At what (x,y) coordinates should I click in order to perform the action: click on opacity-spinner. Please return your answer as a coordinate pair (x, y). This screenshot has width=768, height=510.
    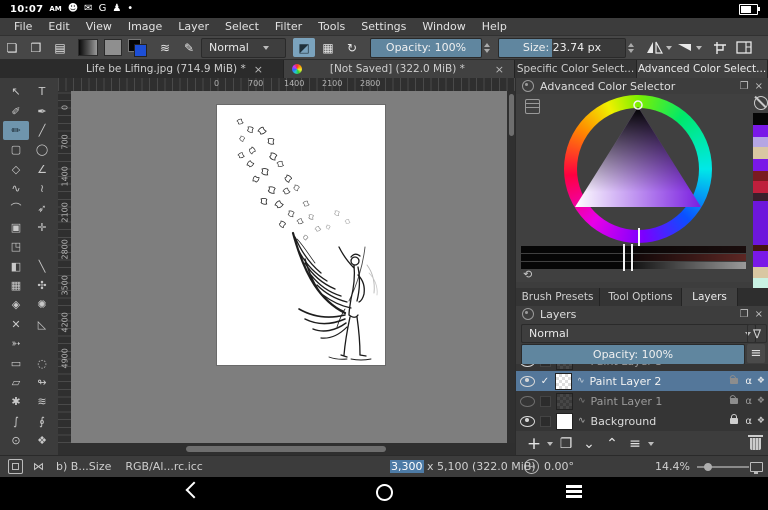
    Looking at the image, I should click on (487, 47).